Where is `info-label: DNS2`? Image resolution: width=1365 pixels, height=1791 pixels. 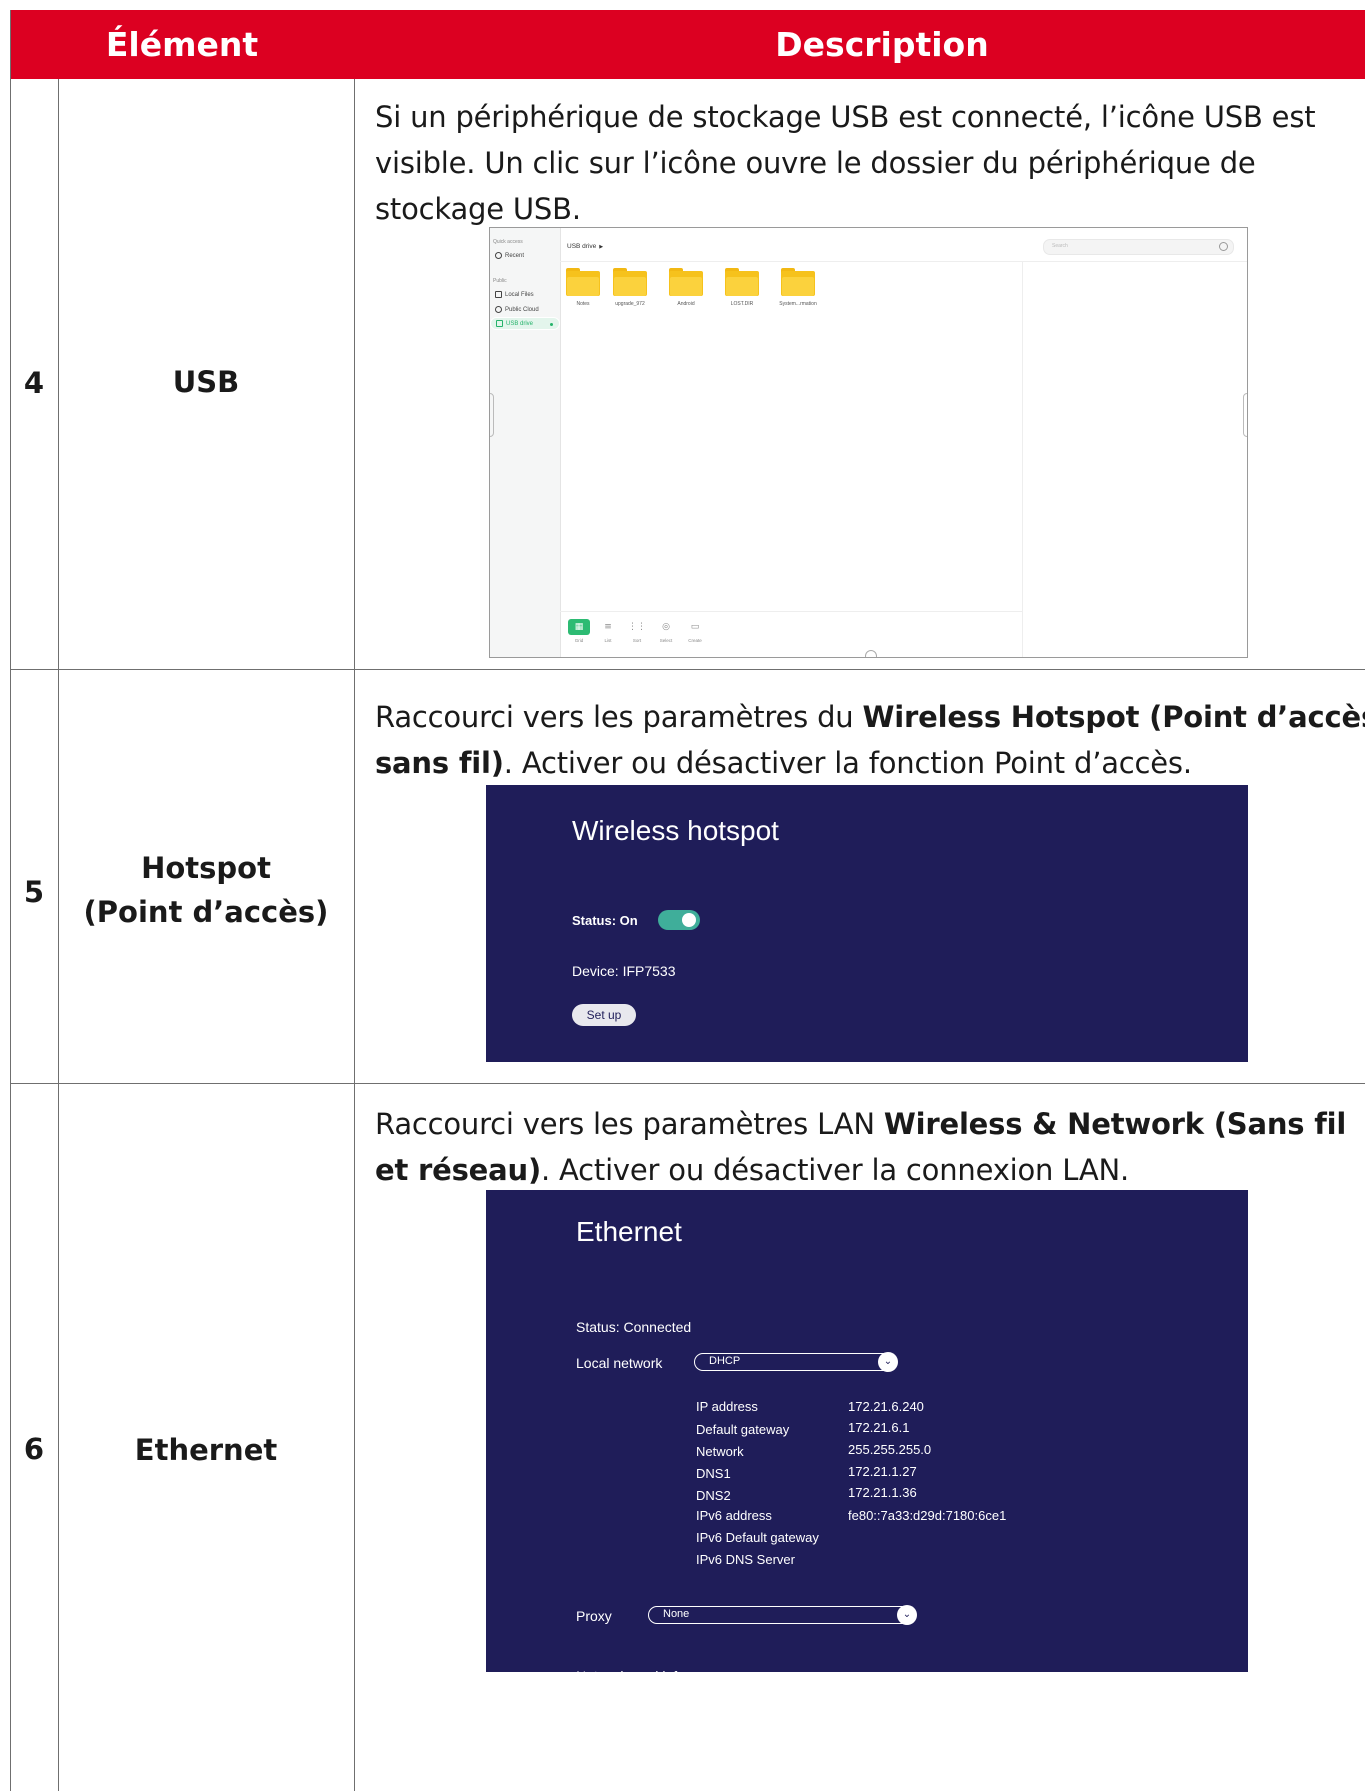 info-label: DNS2 is located at coordinates (713, 1495).